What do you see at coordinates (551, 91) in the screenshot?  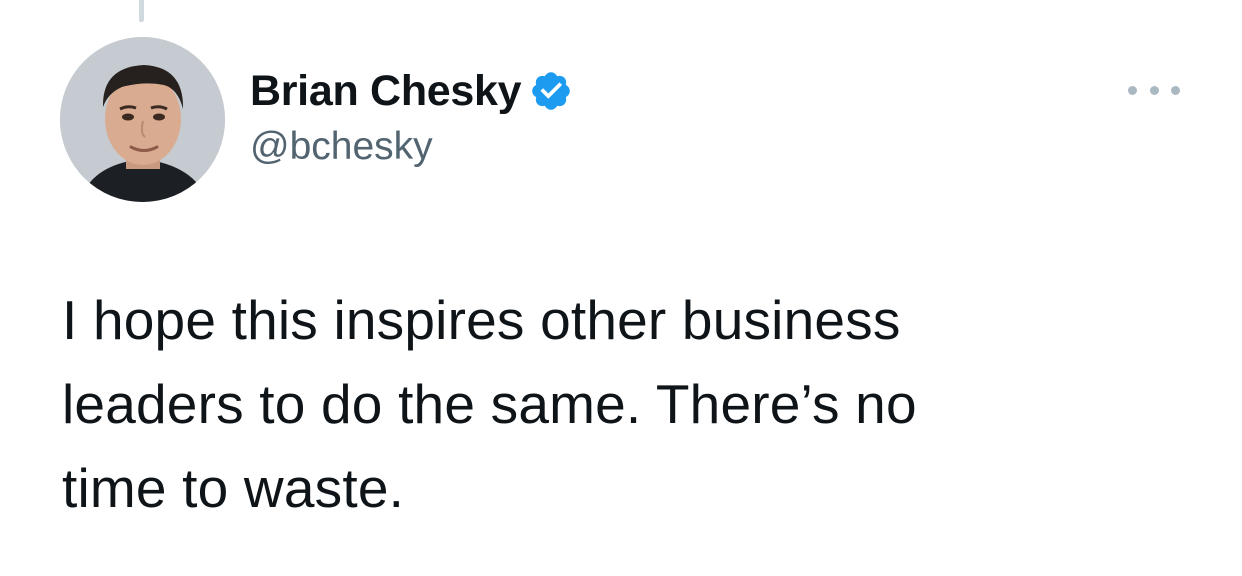 I see `verified-badge-icon` at bounding box center [551, 91].